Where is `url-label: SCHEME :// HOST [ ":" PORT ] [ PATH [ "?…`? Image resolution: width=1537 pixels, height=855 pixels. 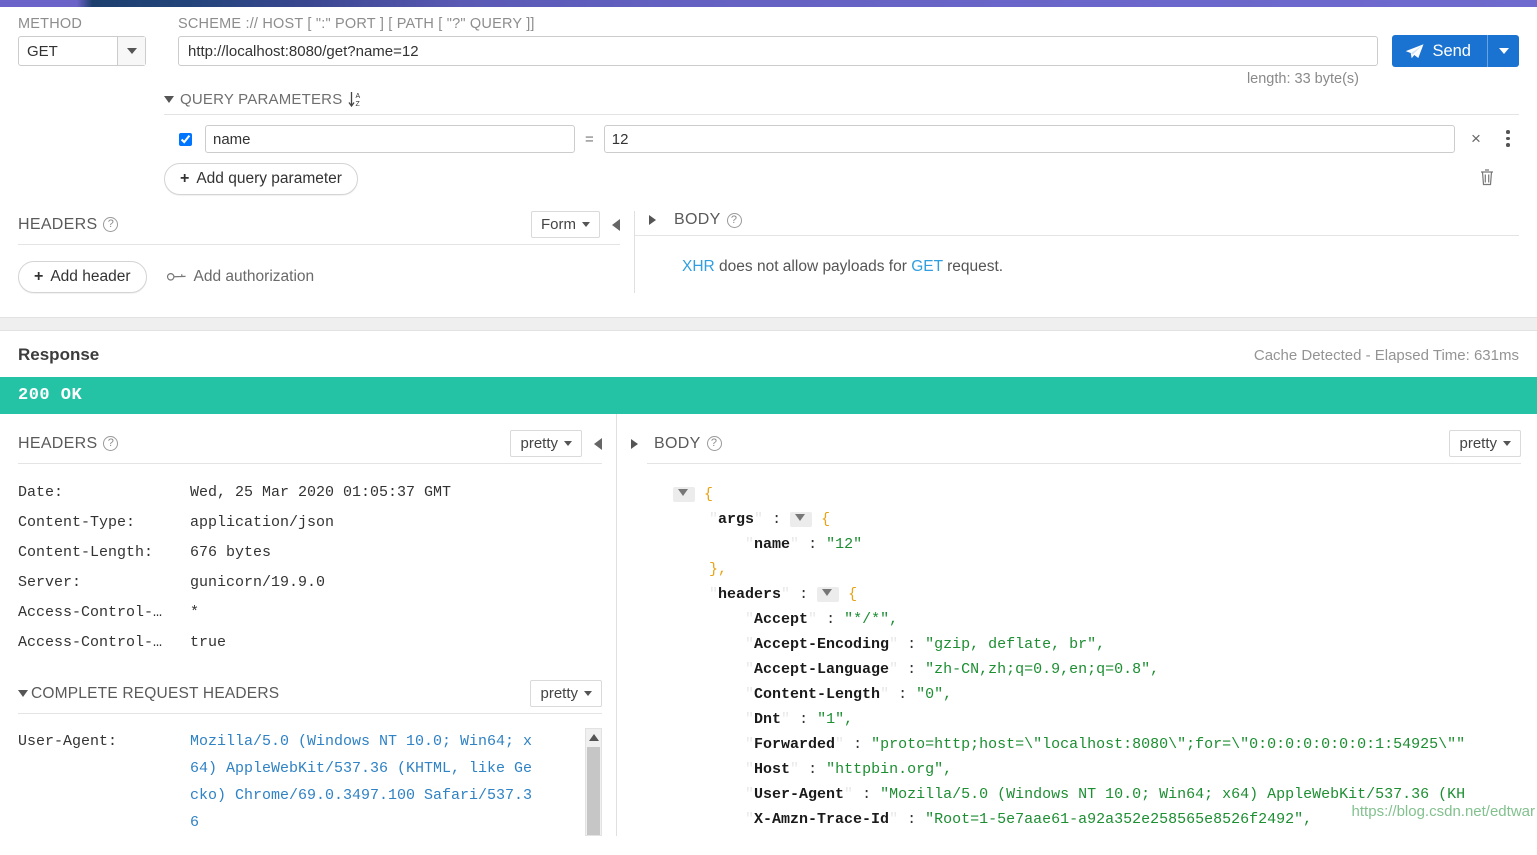
url-label: SCHEME :// HOST [ ":" PORT ] [ PATH [ "?… is located at coordinates (356, 24).